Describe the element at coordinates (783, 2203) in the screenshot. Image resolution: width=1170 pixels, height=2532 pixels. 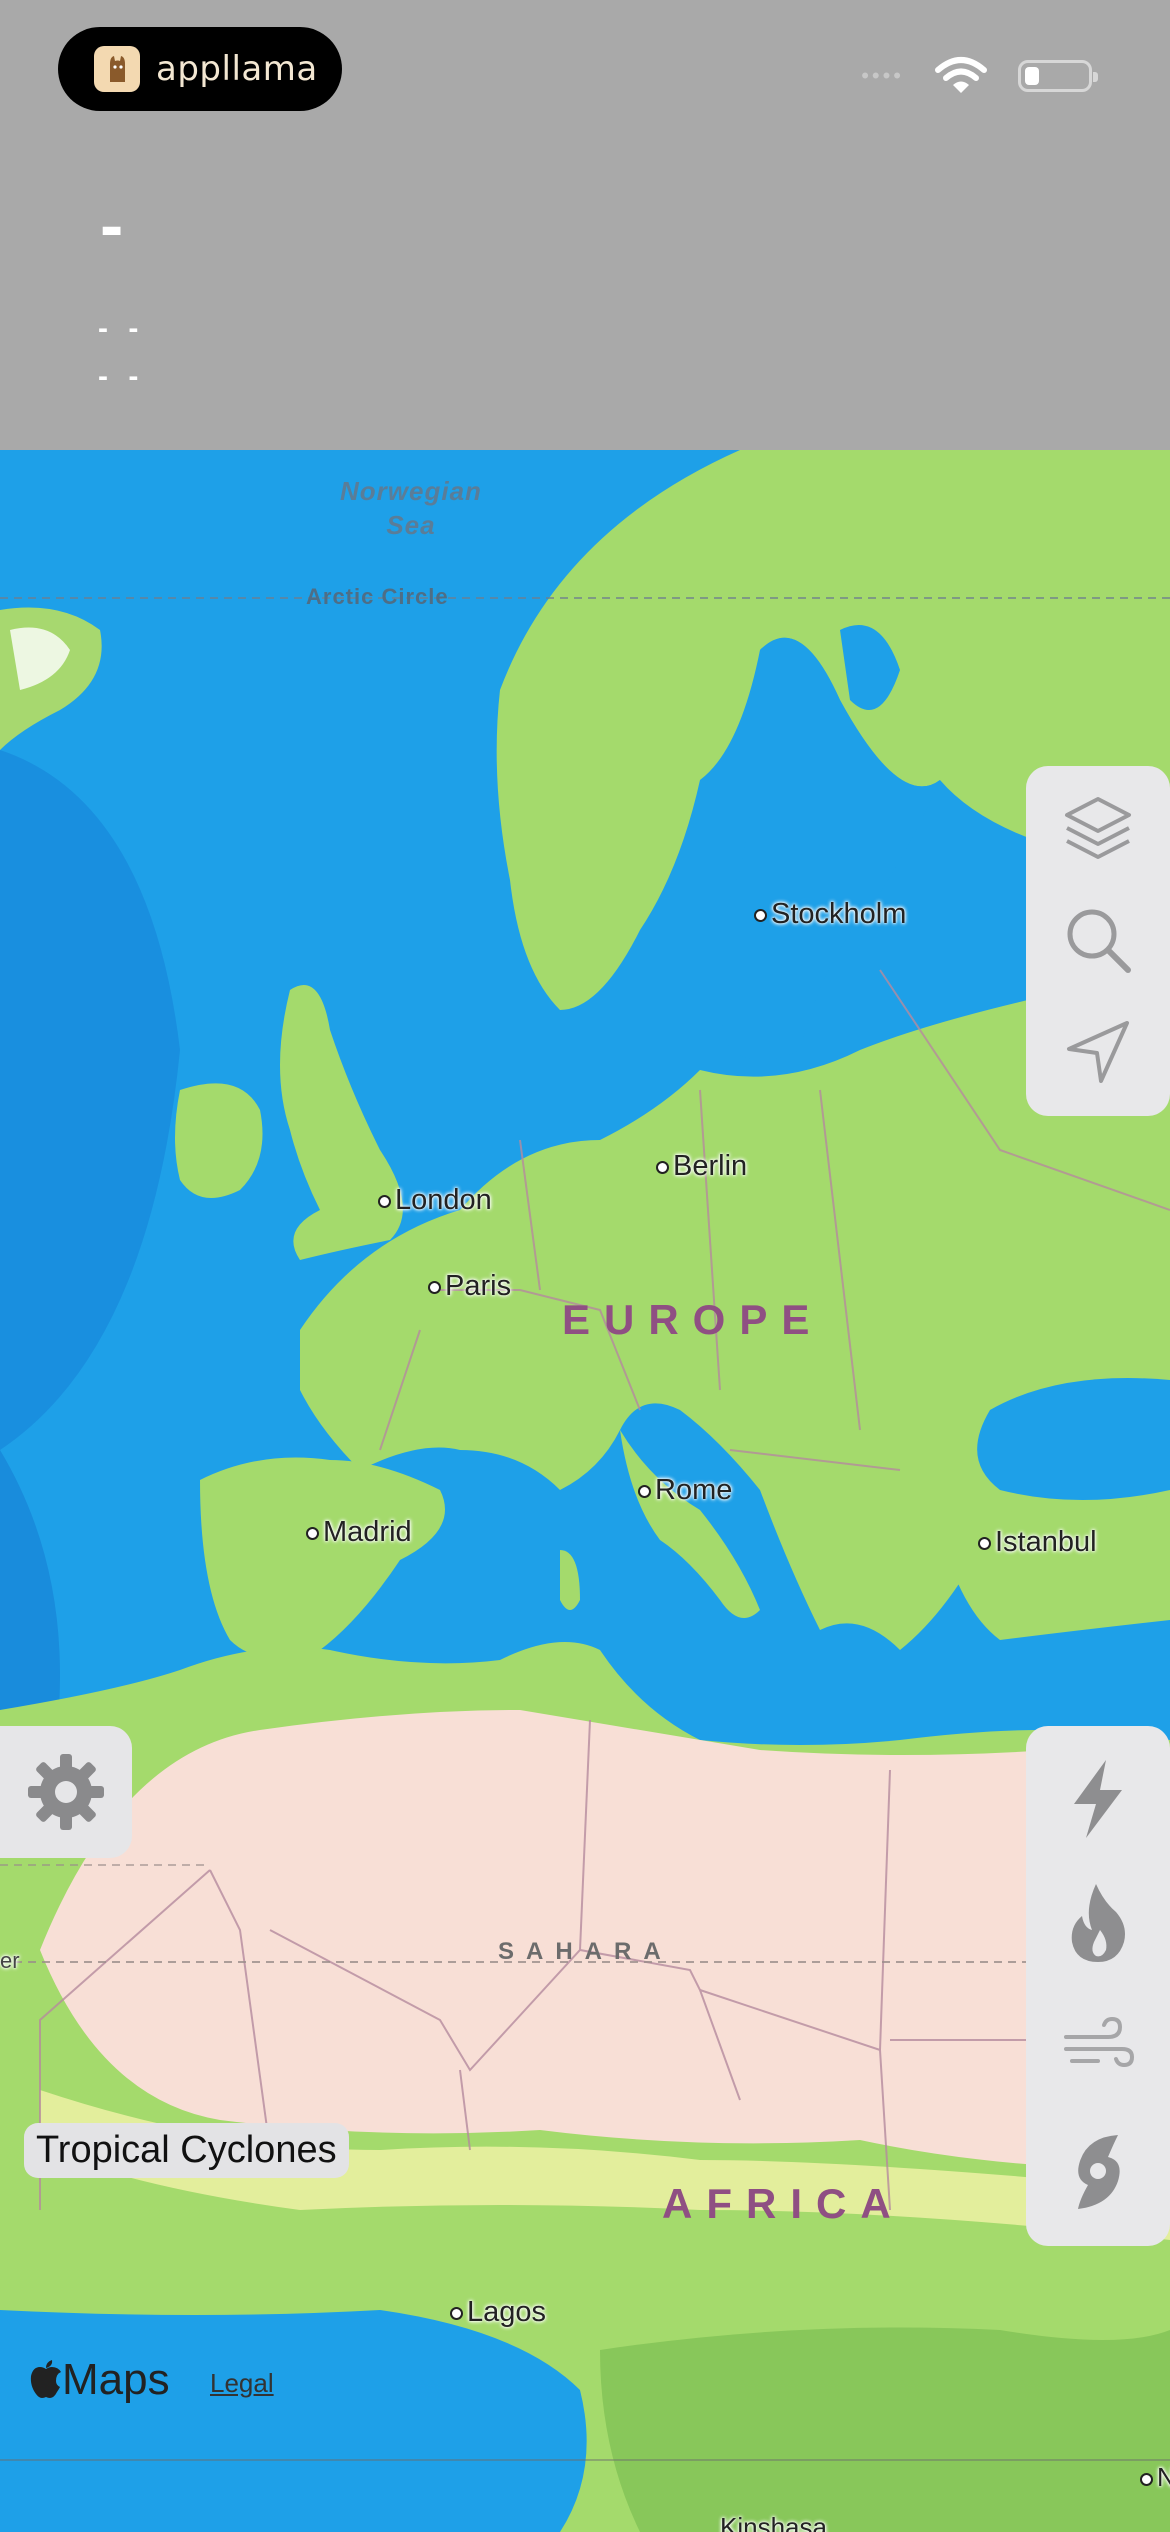
I see `region-africa: AFRICA` at that location.